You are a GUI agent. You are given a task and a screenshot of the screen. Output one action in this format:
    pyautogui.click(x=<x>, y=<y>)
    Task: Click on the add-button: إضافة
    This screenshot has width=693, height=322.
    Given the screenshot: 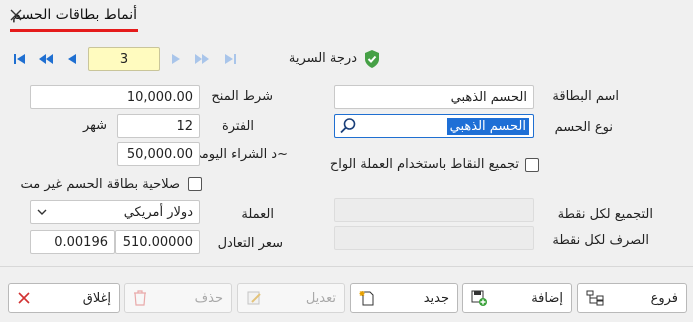 What is the action you would take?
    pyautogui.click(x=517, y=298)
    